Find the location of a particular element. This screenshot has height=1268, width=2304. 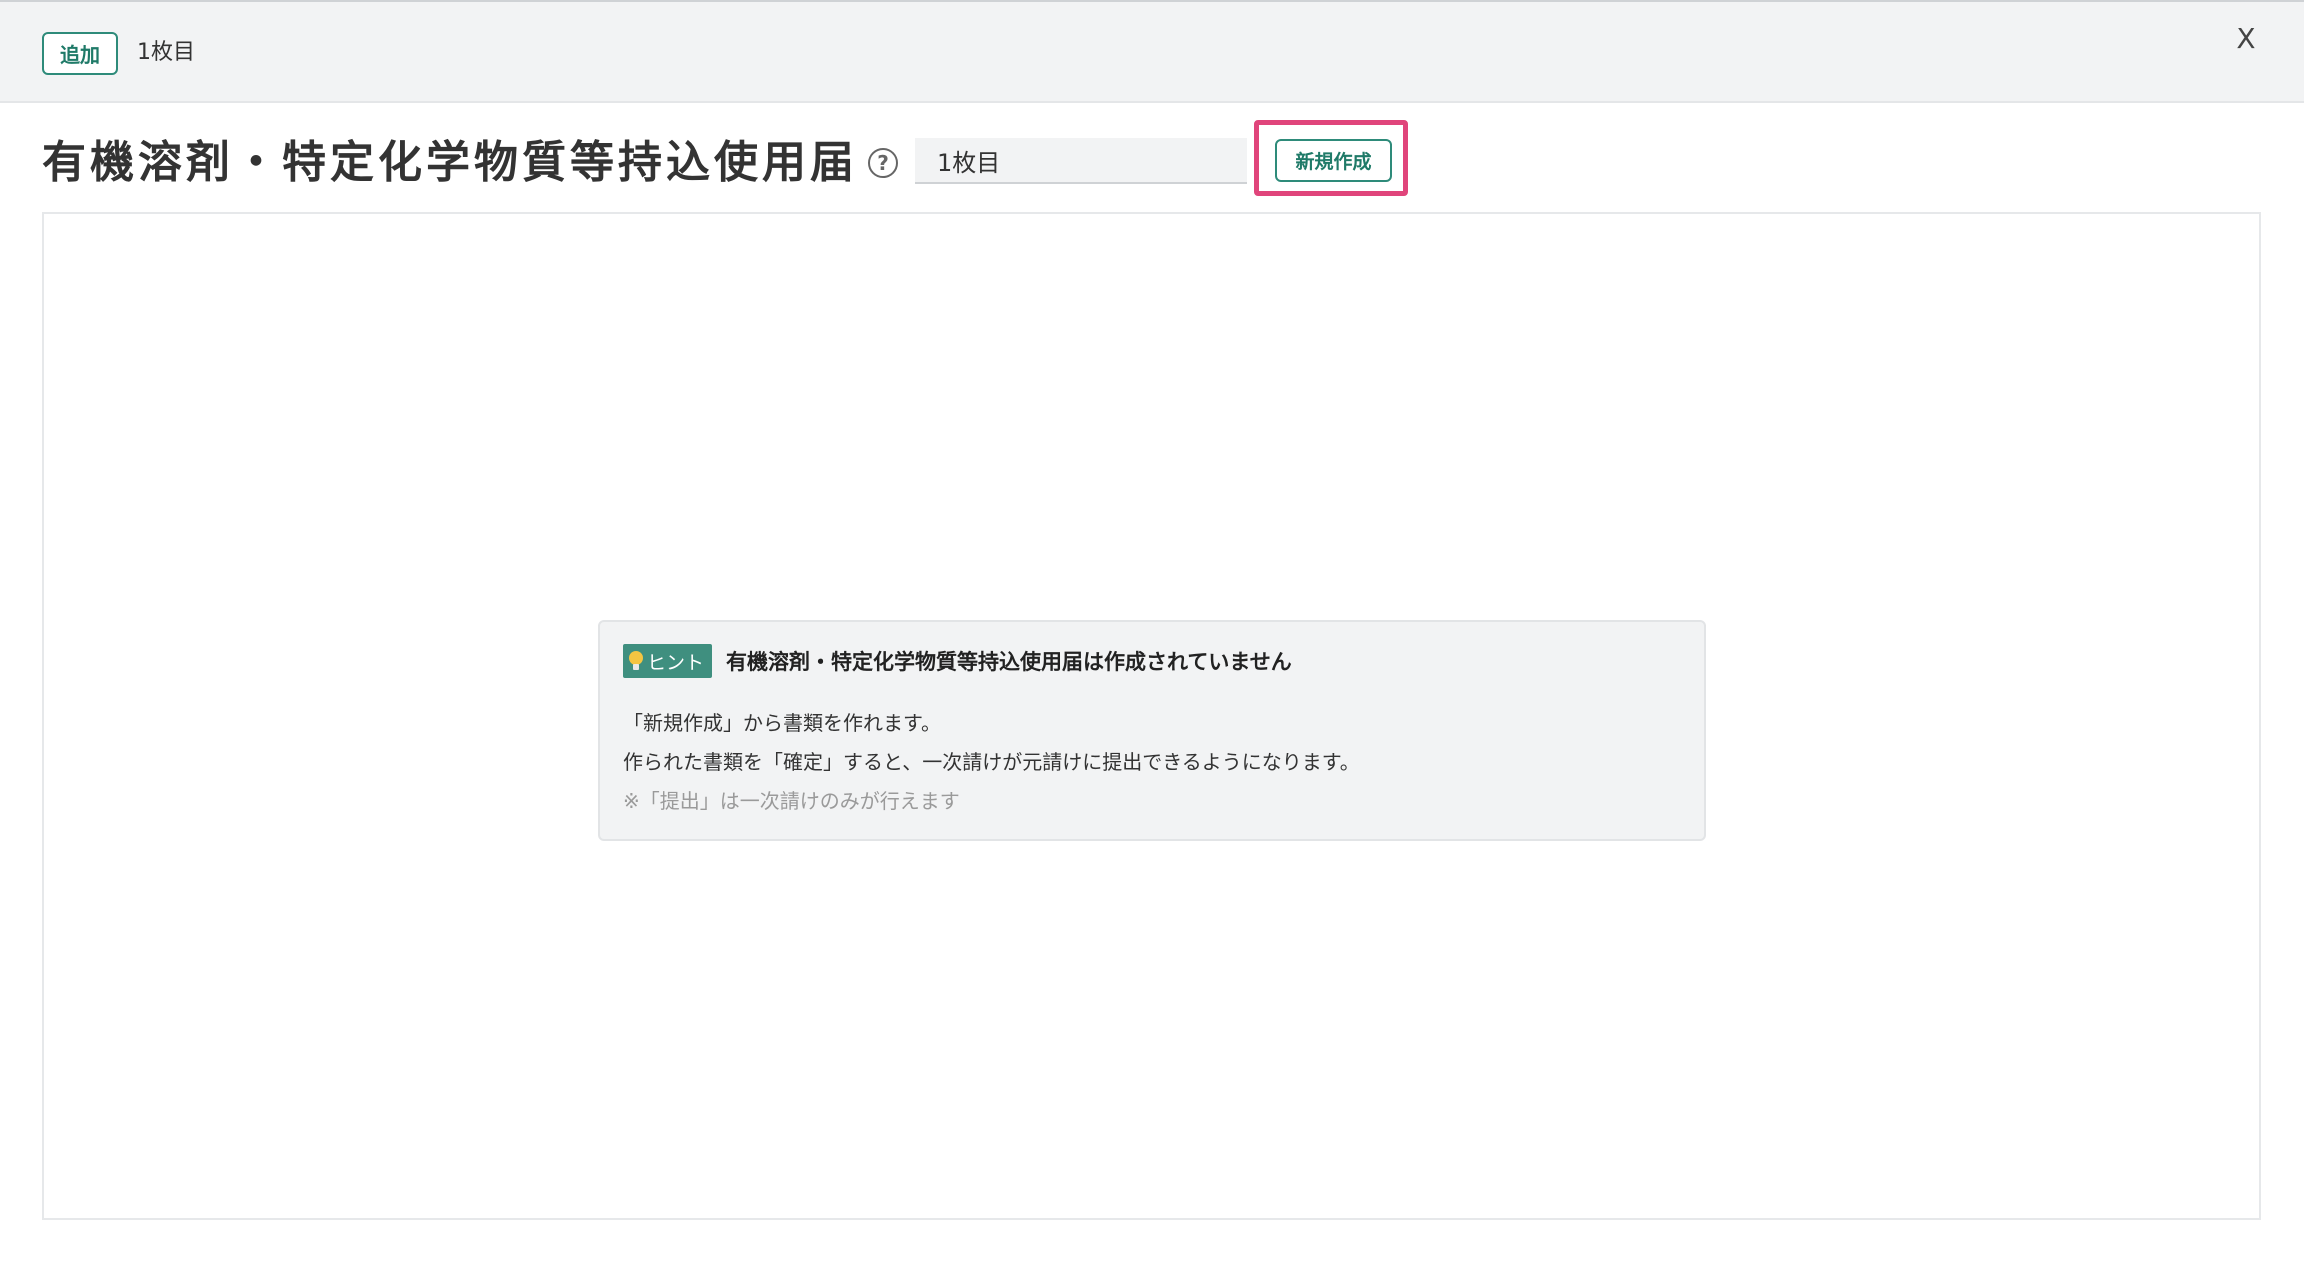

page-title: 有機溶剤・特定化学物質等持込使用届 is located at coordinates (450, 162).